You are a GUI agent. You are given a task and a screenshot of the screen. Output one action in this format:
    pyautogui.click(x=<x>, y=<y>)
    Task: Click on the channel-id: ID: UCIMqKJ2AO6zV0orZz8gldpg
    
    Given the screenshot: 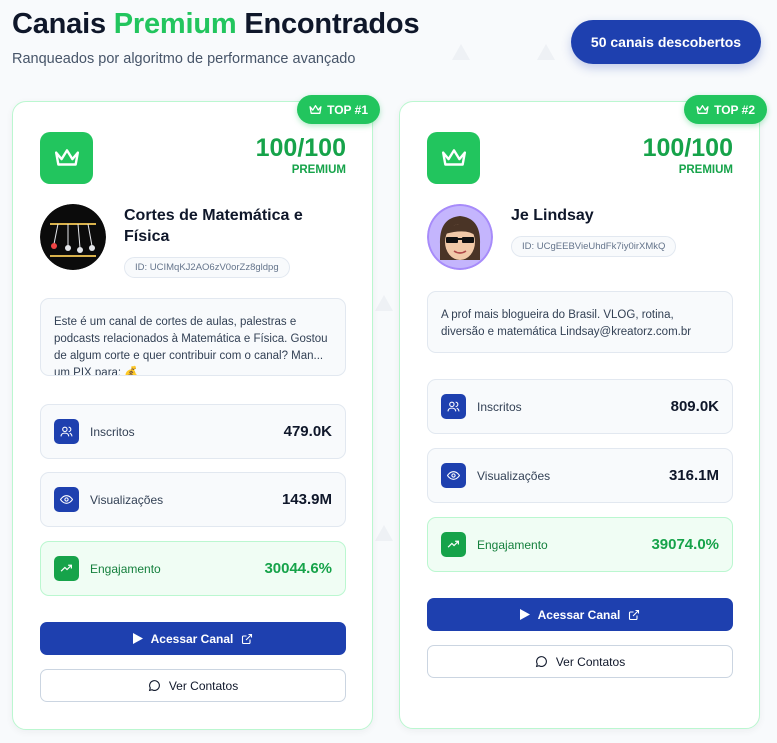 What is the action you would take?
    pyautogui.click(x=207, y=267)
    